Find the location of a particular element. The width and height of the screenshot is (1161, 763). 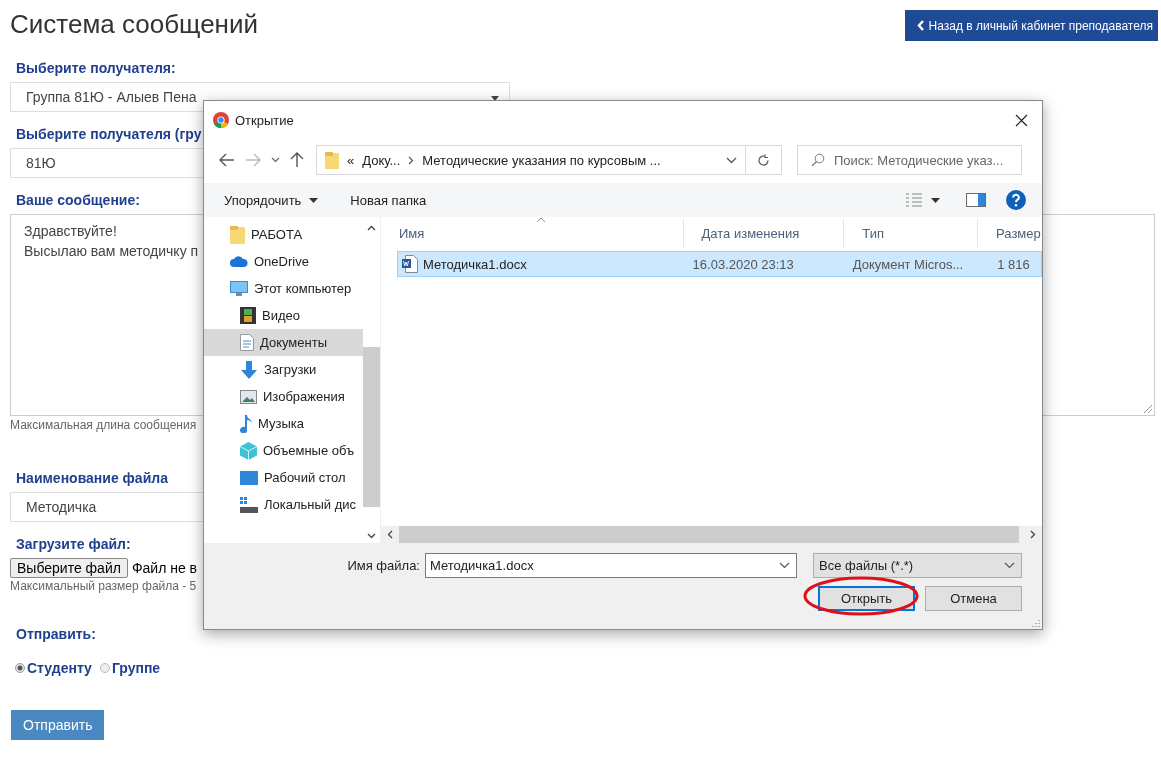

open-button: Открыть is located at coordinates (866, 598).